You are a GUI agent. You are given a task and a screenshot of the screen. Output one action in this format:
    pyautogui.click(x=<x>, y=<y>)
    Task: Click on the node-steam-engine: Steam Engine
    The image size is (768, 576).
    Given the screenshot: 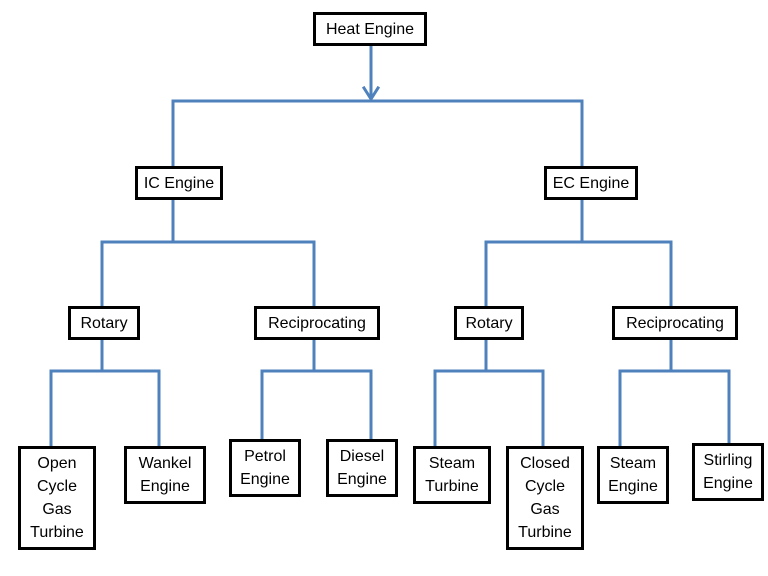 What is the action you would take?
    pyautogui.click(x=633, y=475)
    